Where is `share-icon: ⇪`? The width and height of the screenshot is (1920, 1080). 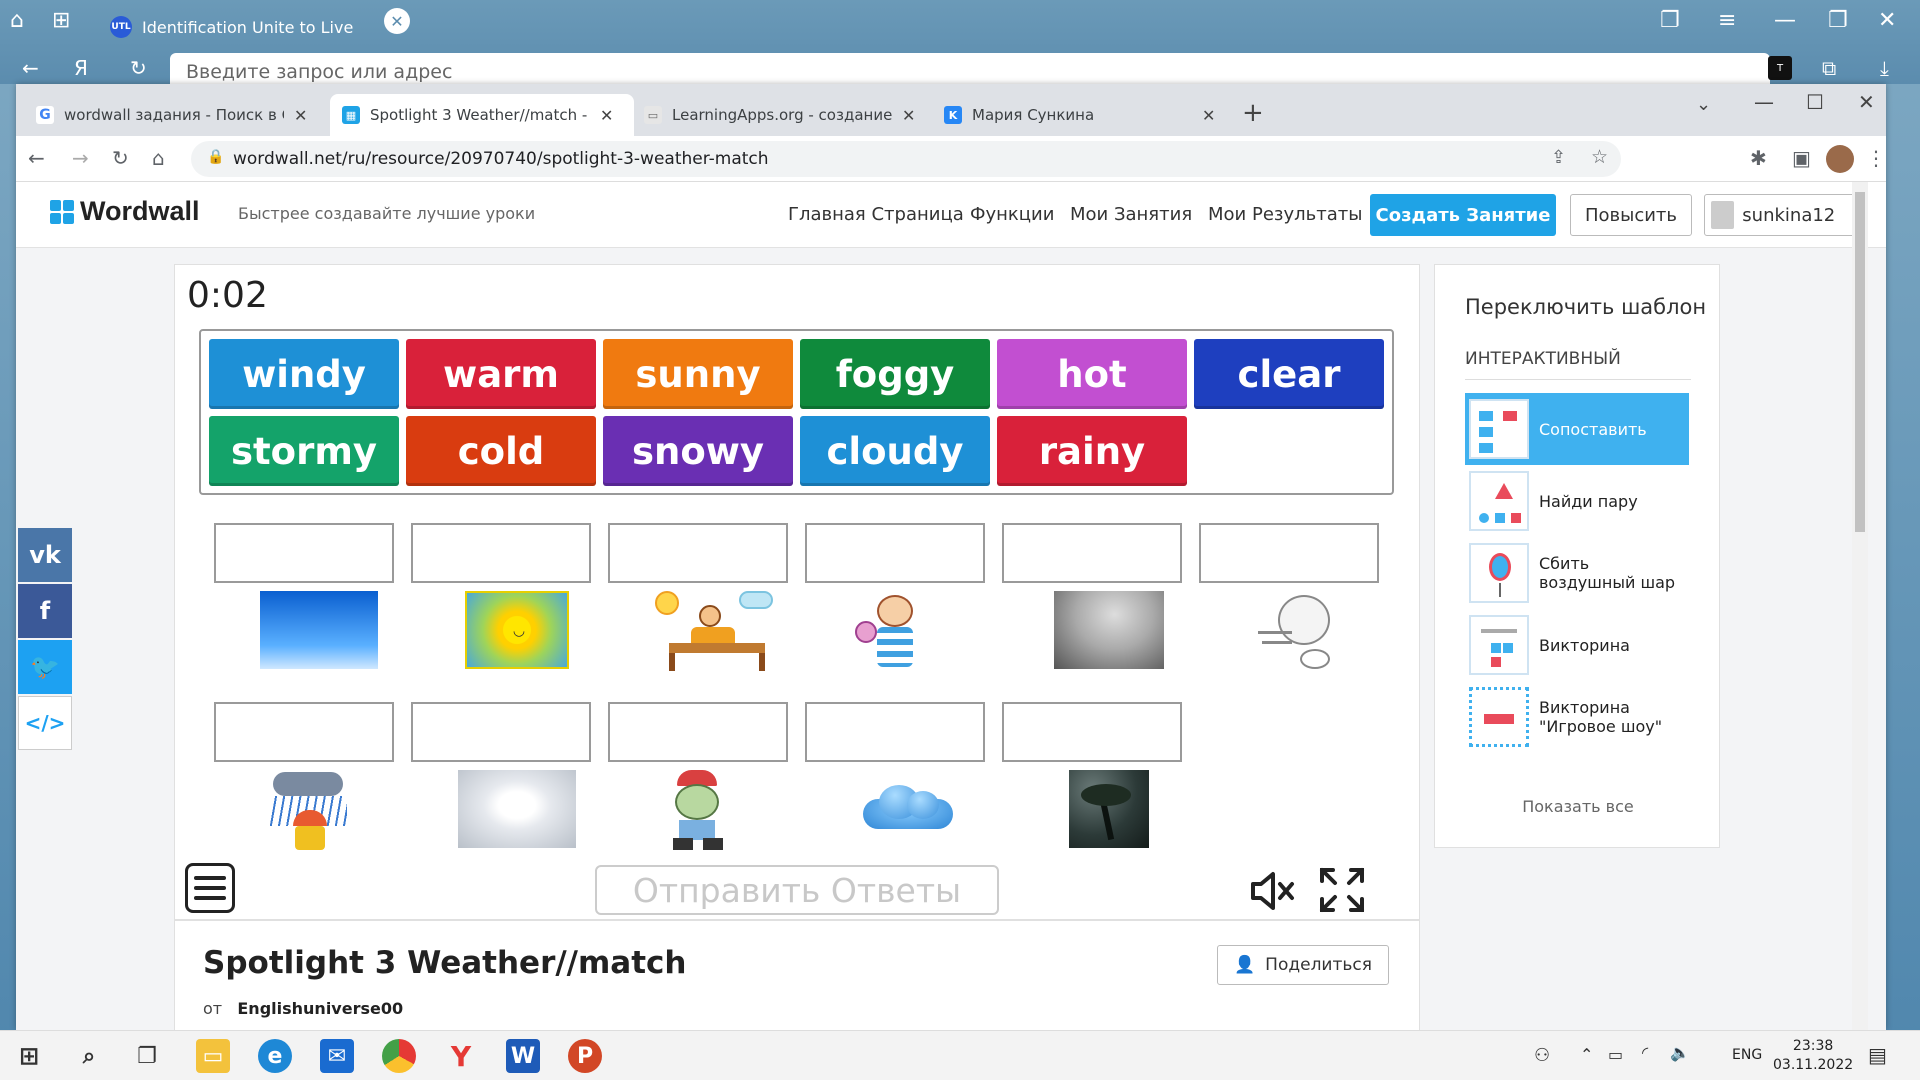
share-icon: ⇪ is located at coordinates (1558, 157).